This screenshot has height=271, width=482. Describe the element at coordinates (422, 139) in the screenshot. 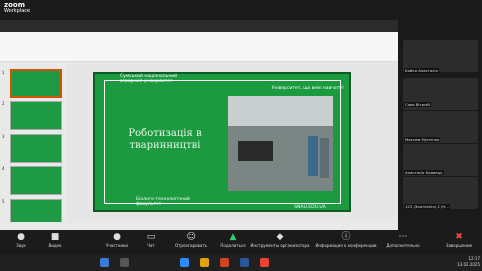

I see `participant-name: Максим Мусієнко` at that location.